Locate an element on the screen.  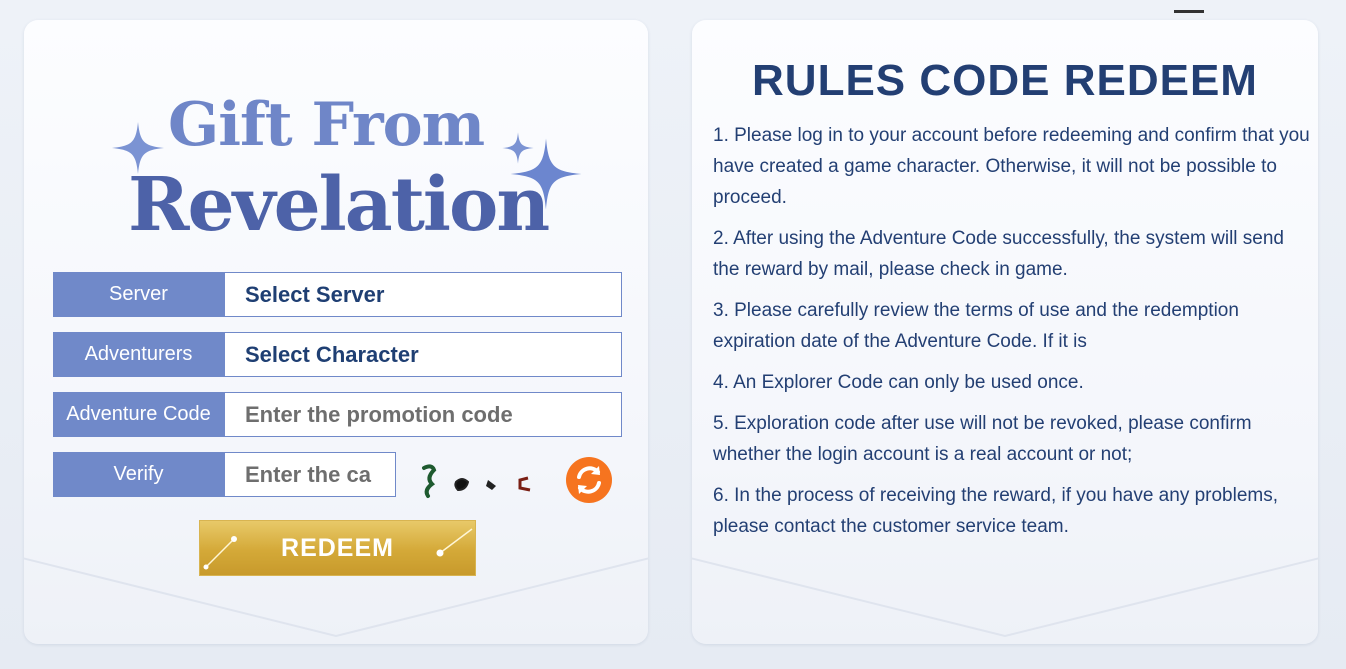
refresh-captcha-button is located at coordinates (589, 480).